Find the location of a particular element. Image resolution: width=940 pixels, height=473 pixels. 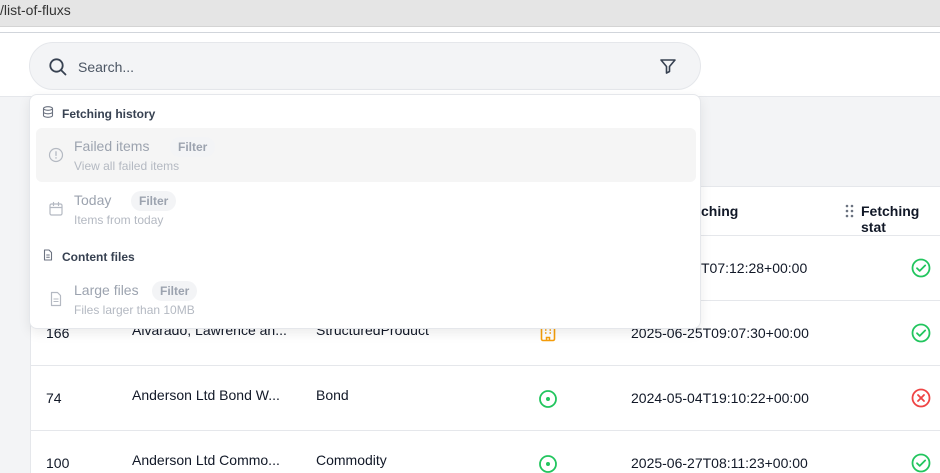

last-fetching-cell: 2024-05-04T19:10:22+00:00 is located at coordinates (720, 398).